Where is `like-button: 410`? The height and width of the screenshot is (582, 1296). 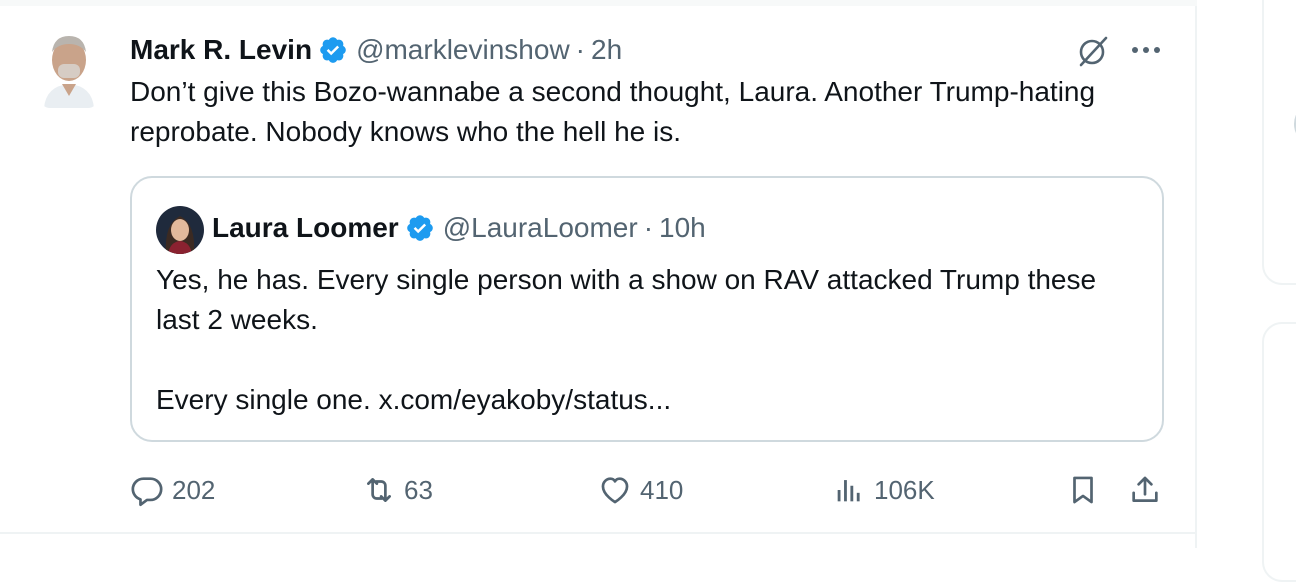
like-button: 410 is located at coordinates (640, 490).